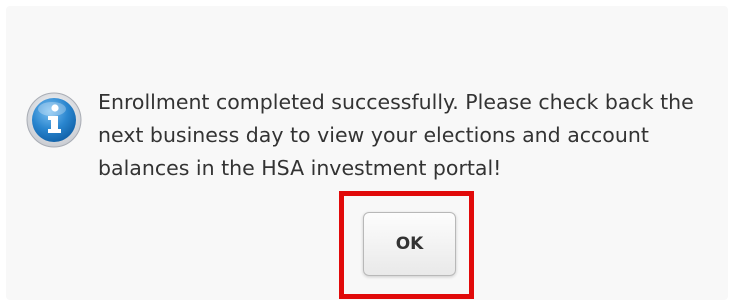 Image resolution: width=732 pixels, height=302 pixels. Describe the element at coordinates (409, 244) in the screenshot. I see `ok-button: OK` at that location.